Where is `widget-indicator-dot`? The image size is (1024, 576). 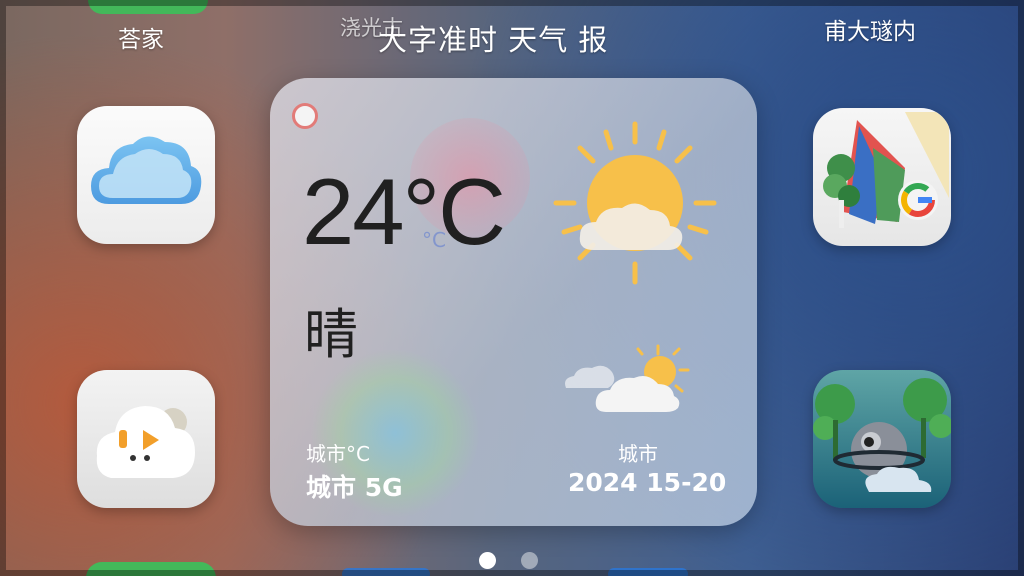
widget-indicator-dot is located at coordinates (305, 116).